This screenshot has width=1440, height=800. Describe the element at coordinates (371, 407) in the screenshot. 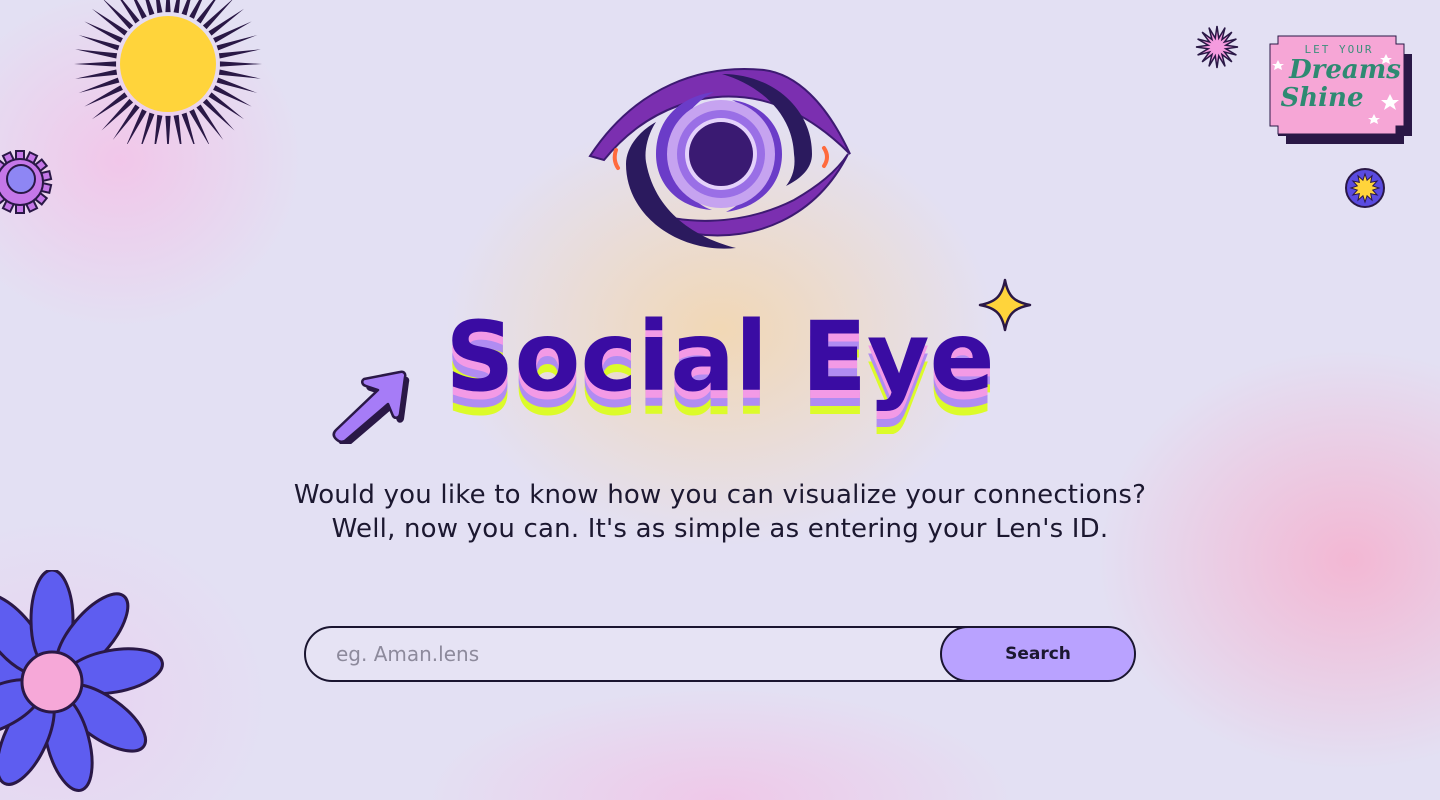

I see `arrow-icon` at that location.